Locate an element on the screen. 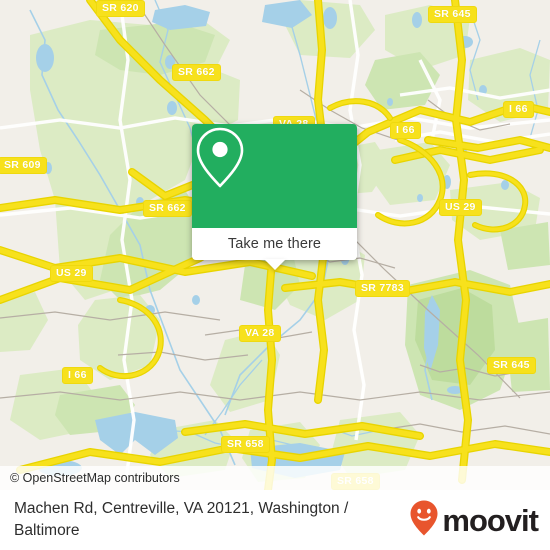  take-me-there-button-label: Take me there is located at coordinates (274, 244).